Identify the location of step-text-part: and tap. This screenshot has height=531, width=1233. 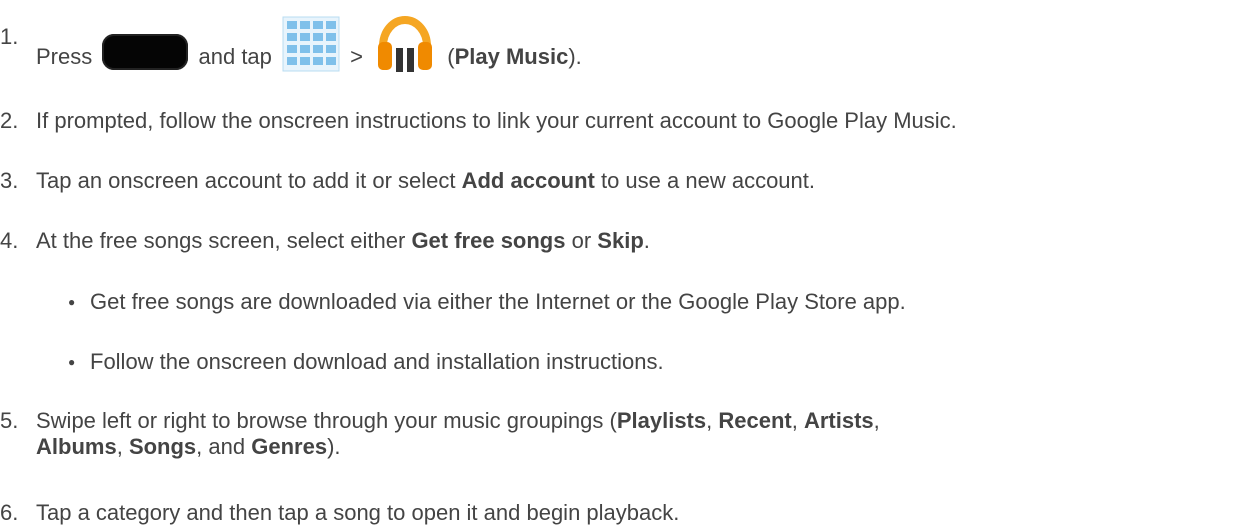
(235, 56).